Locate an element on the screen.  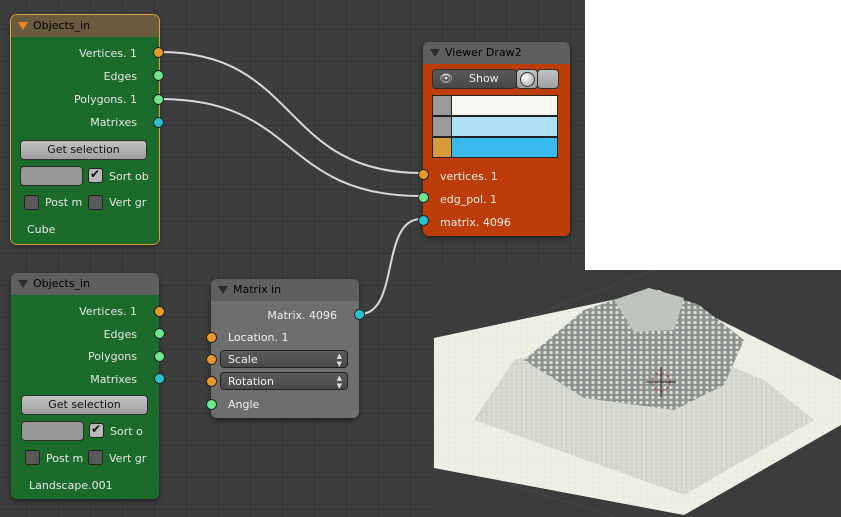
output-matrix-label: Matrix. 4096 is located at coordinates (302, 315).